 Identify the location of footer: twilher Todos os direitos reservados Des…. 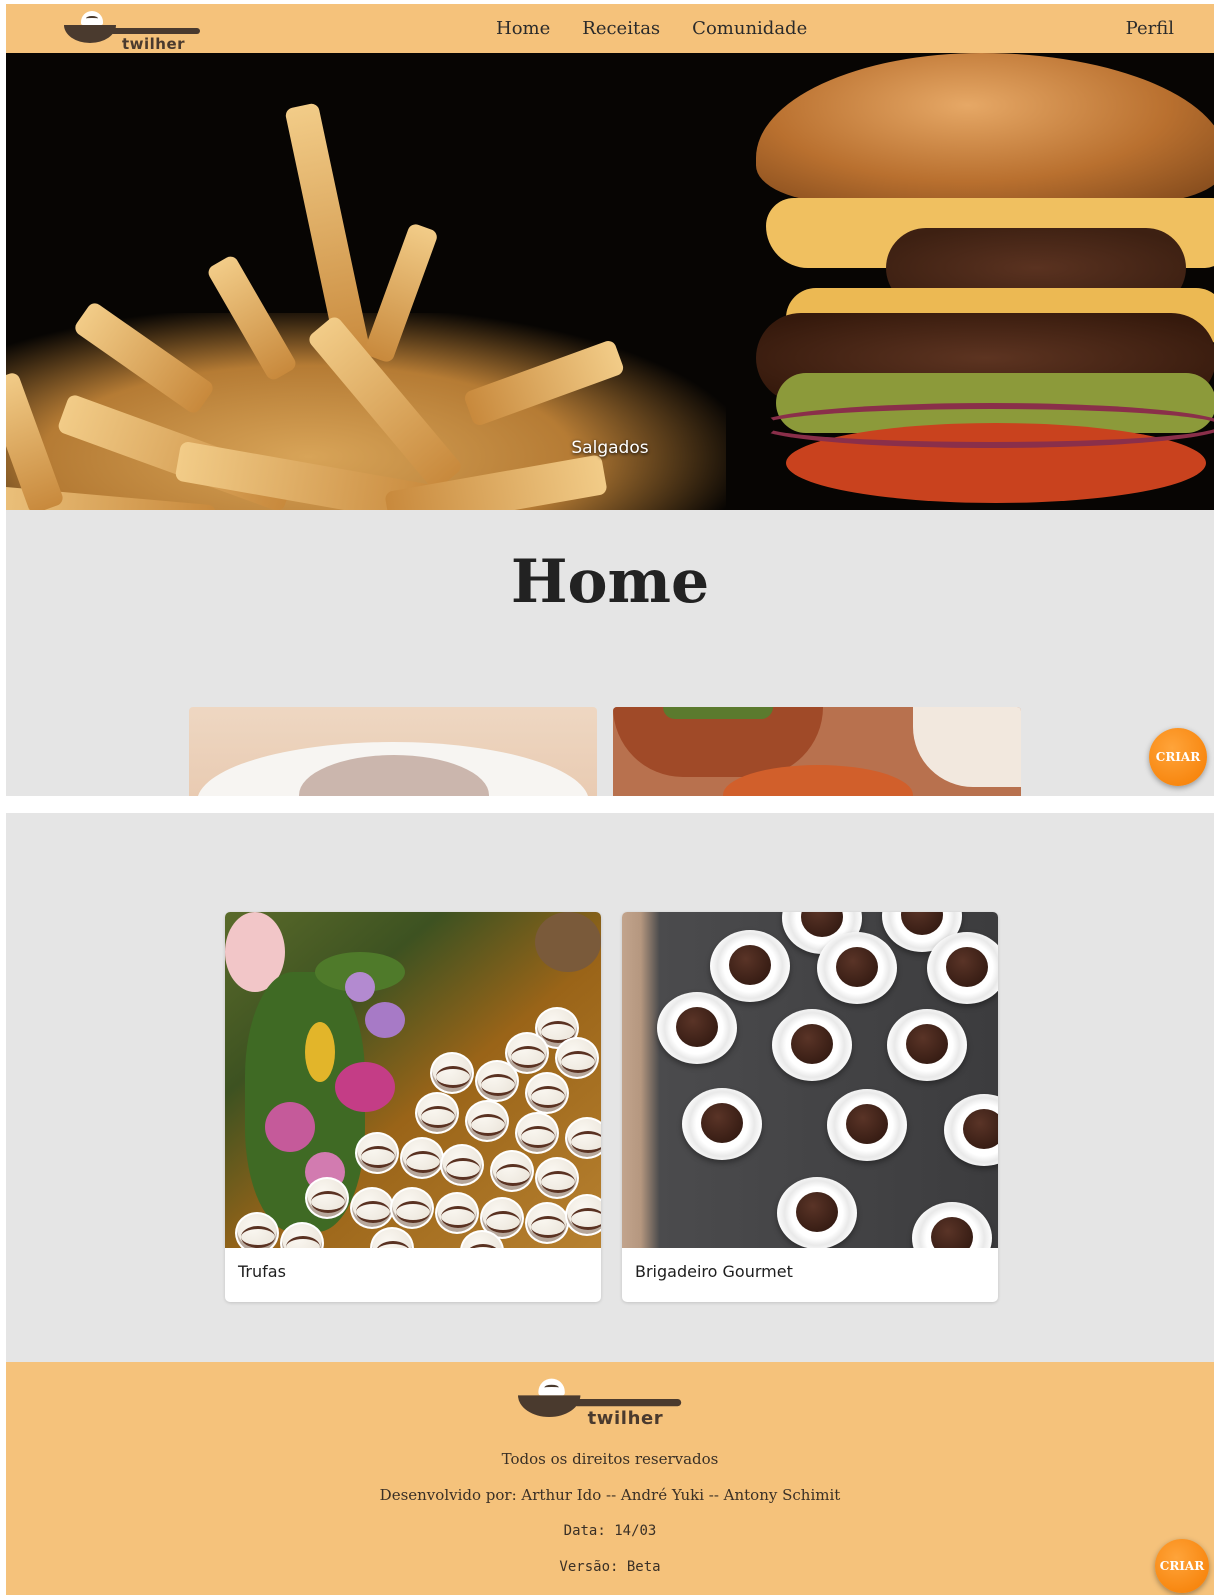
(610, 1478).